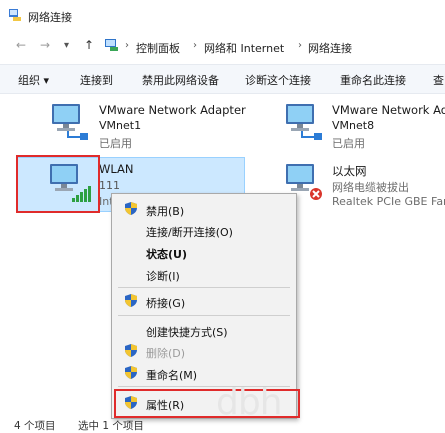  What do you see at coordinates (50, 17) in the screenshot?
I see `window-title: 网络连接` at bounding box center [50, 17].